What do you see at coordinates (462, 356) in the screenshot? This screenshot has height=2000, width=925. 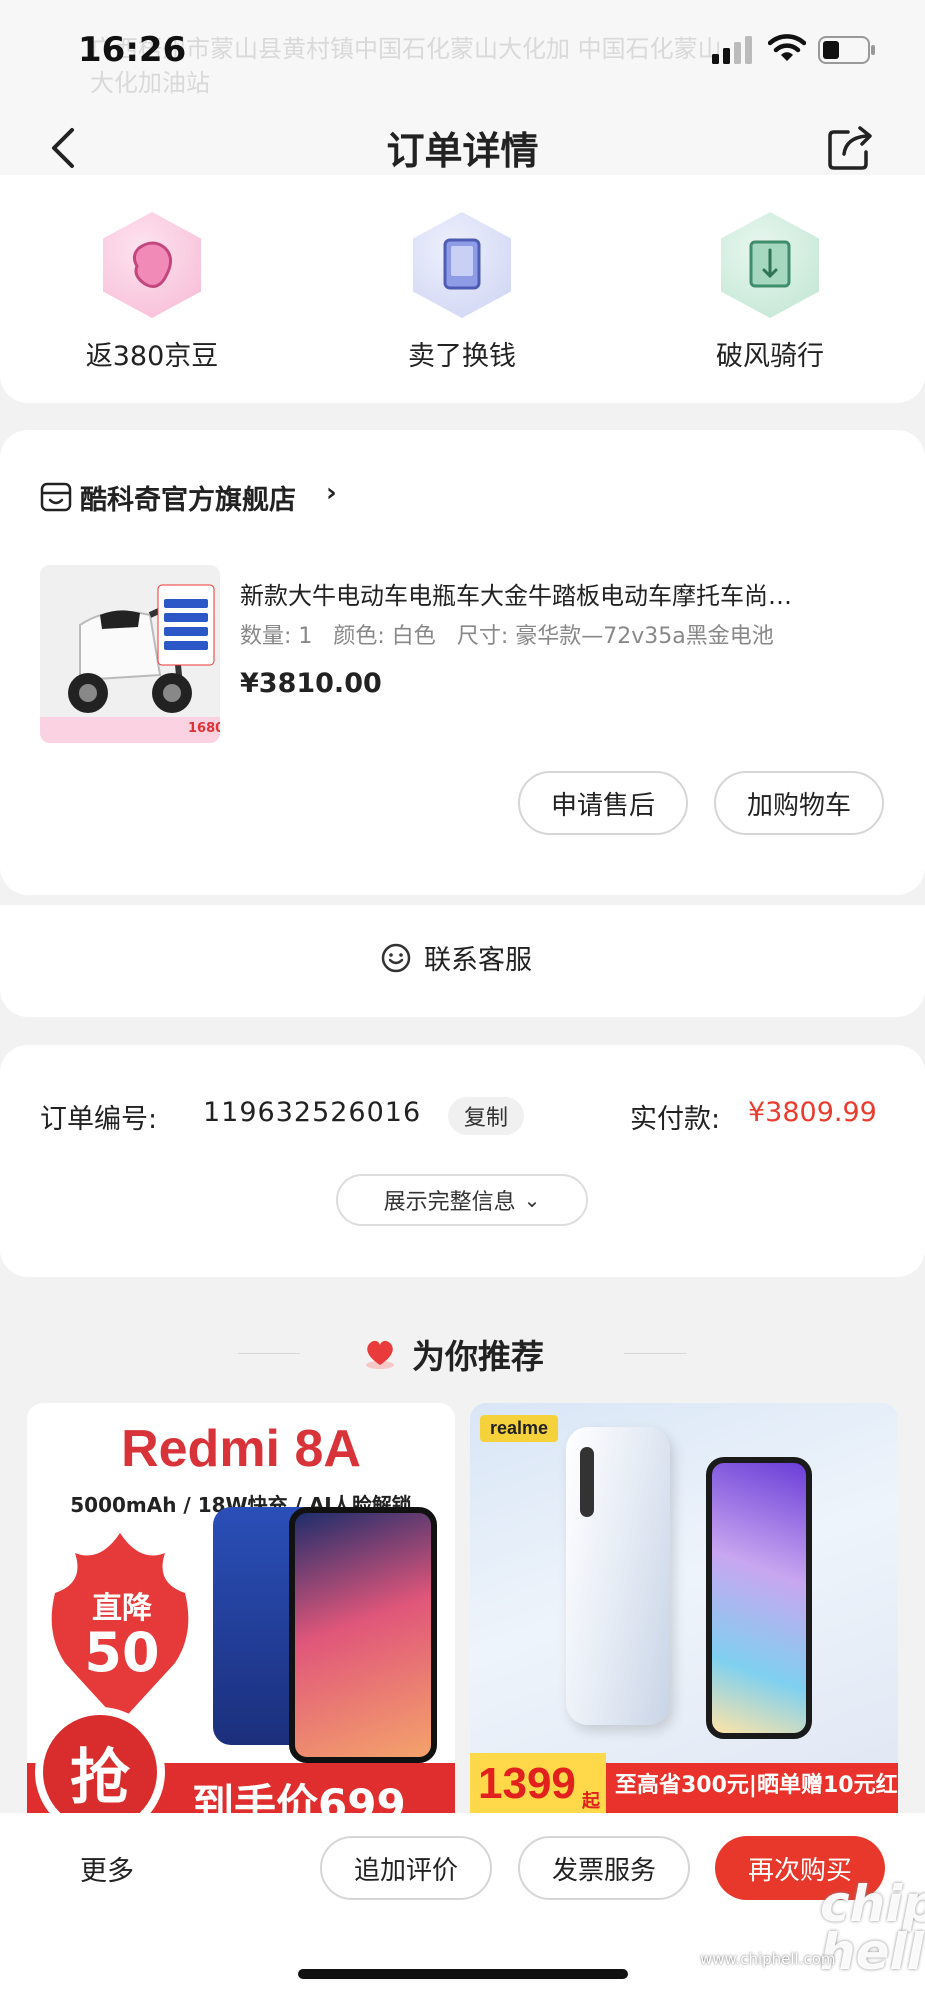 I see `promo-label: 卖了换钱` at bounding box center [462, 356].